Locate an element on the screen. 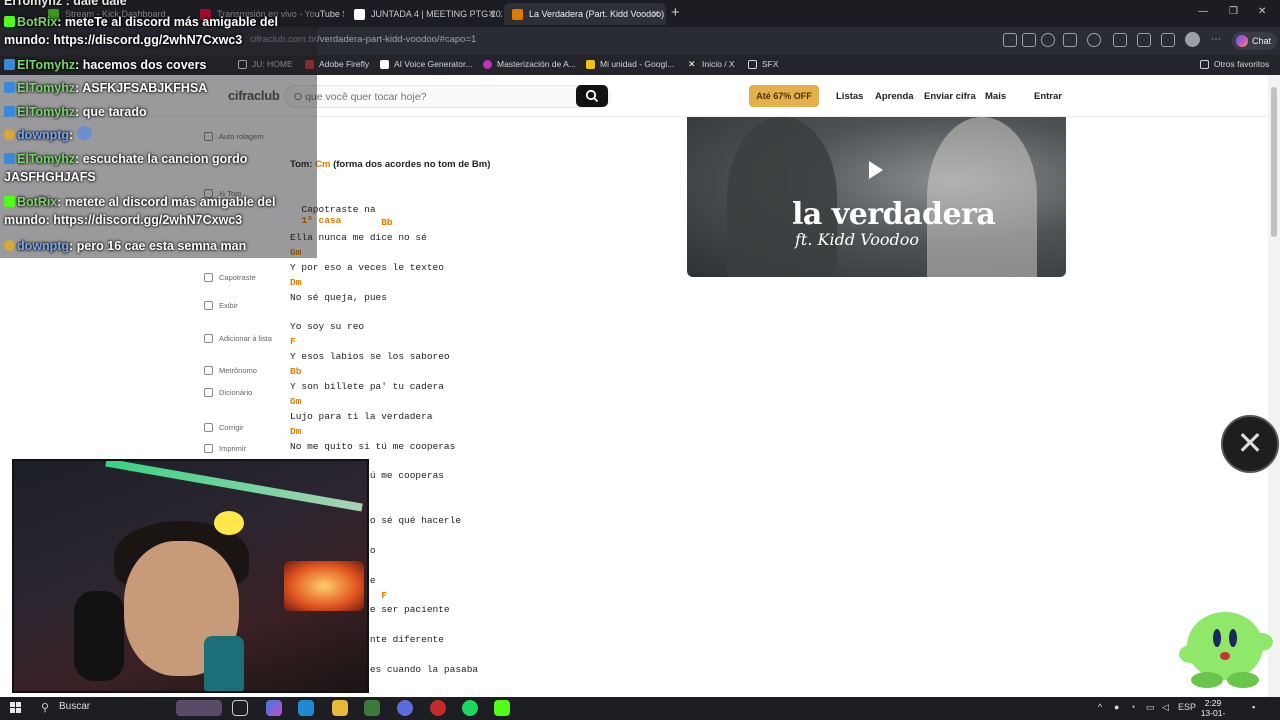  metronome-tool: Metrônomo is located at coordinates (239, 370).